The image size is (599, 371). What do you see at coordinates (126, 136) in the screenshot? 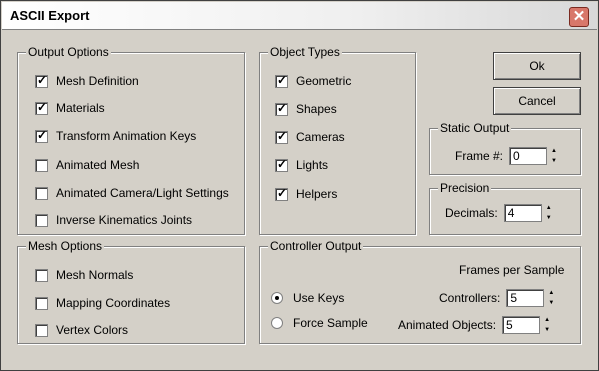
I see `checkbox-label: Transform Animation Keys` at bounding box center [126, 136].